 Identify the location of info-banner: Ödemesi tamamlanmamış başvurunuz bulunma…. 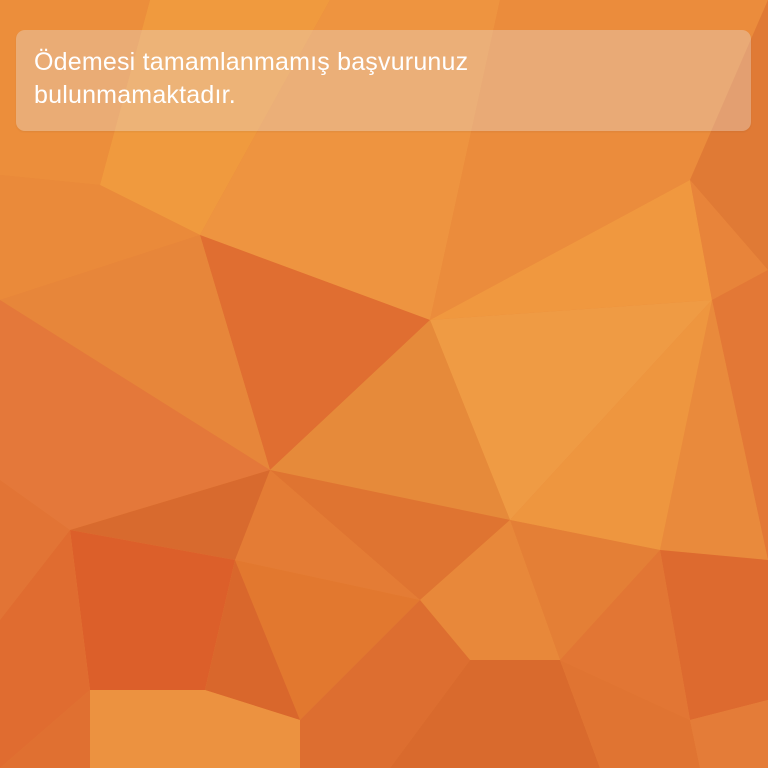
(383, 80).